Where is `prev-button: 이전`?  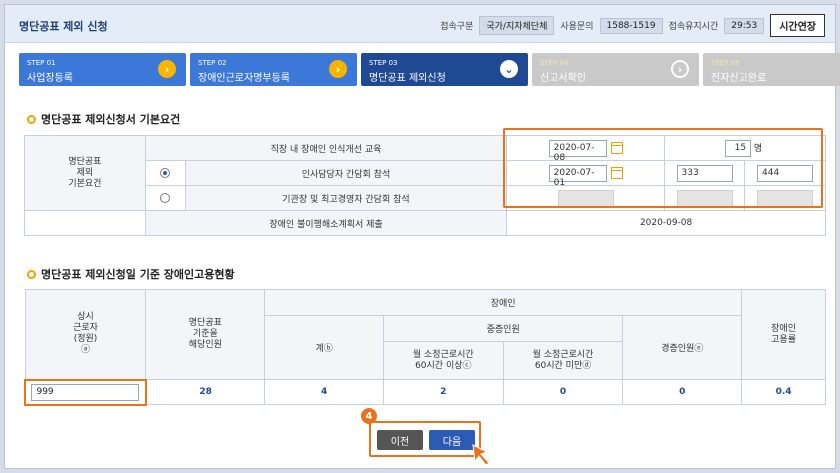
prev-button: 이전 is located at coordinates (400, 440).